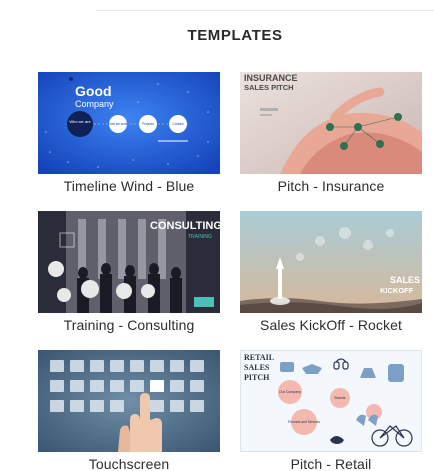 This screenshot has width=434, height=471. What do you see at coordinates (331, 186) in the screenshot?
I see `template-label: Pitch - Insurance` at bounding box center [331, 186].